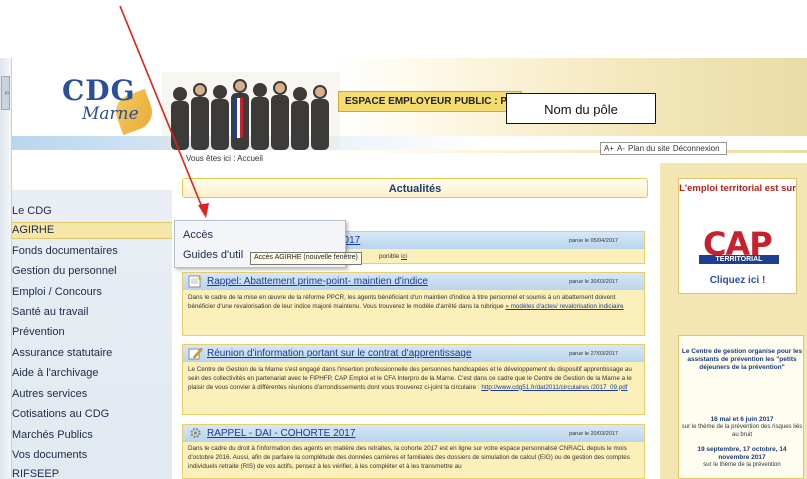 The image size is (807, 479). I want to click on sidebar-item-aide-archivage: Aide à l'archivage, so click(55, 373).